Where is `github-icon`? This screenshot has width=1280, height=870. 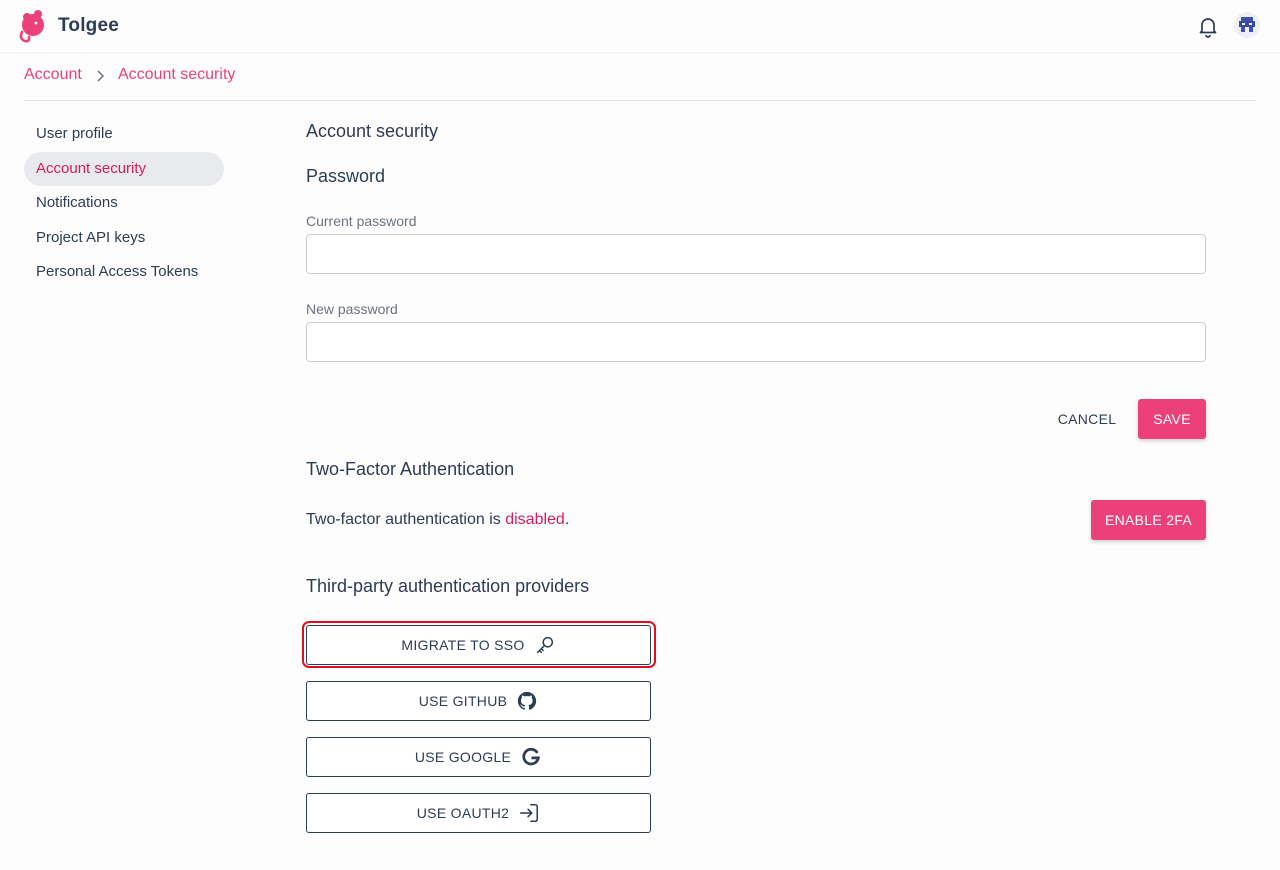 github-icon is located at coordinates (527, 700).